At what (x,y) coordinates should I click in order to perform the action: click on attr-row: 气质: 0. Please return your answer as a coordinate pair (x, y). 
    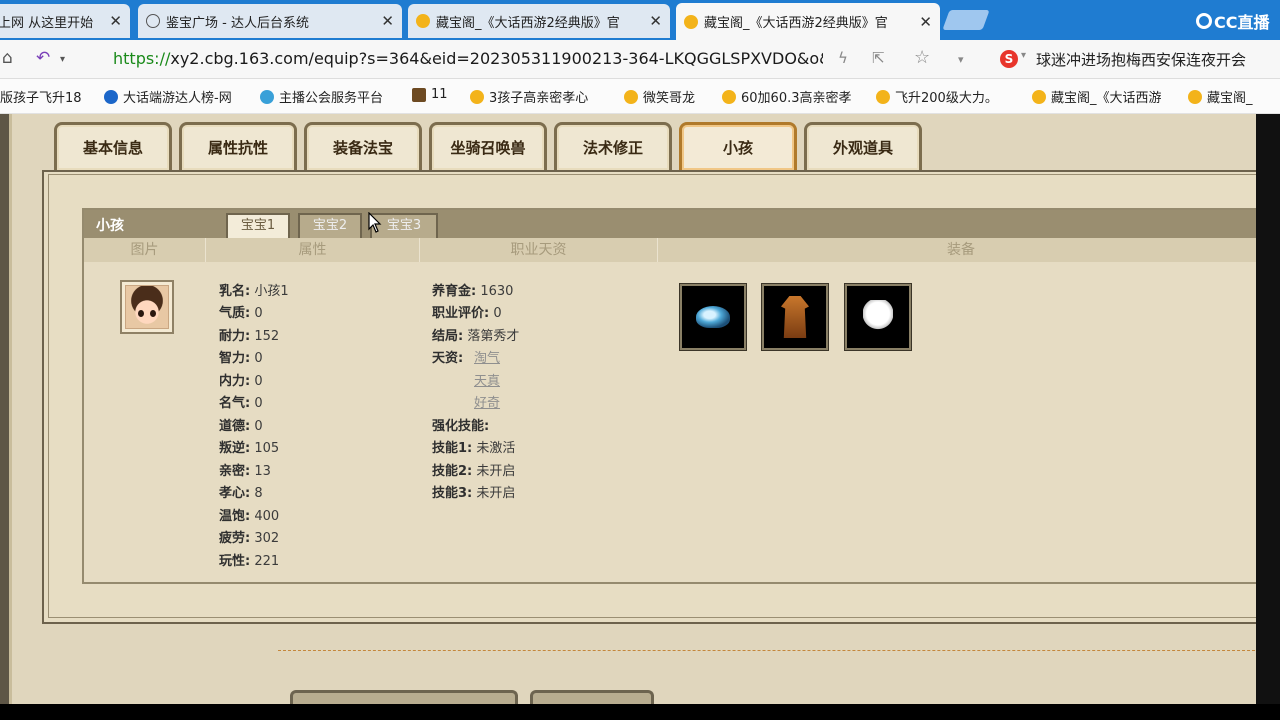
    Looking at the image, I should click on (241, 311).